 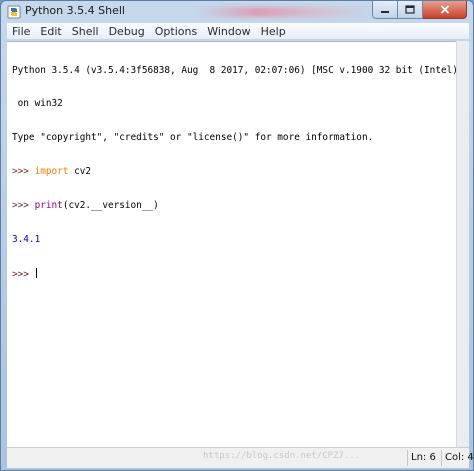 I want to click on close-icon, so click(x=444, y=9).